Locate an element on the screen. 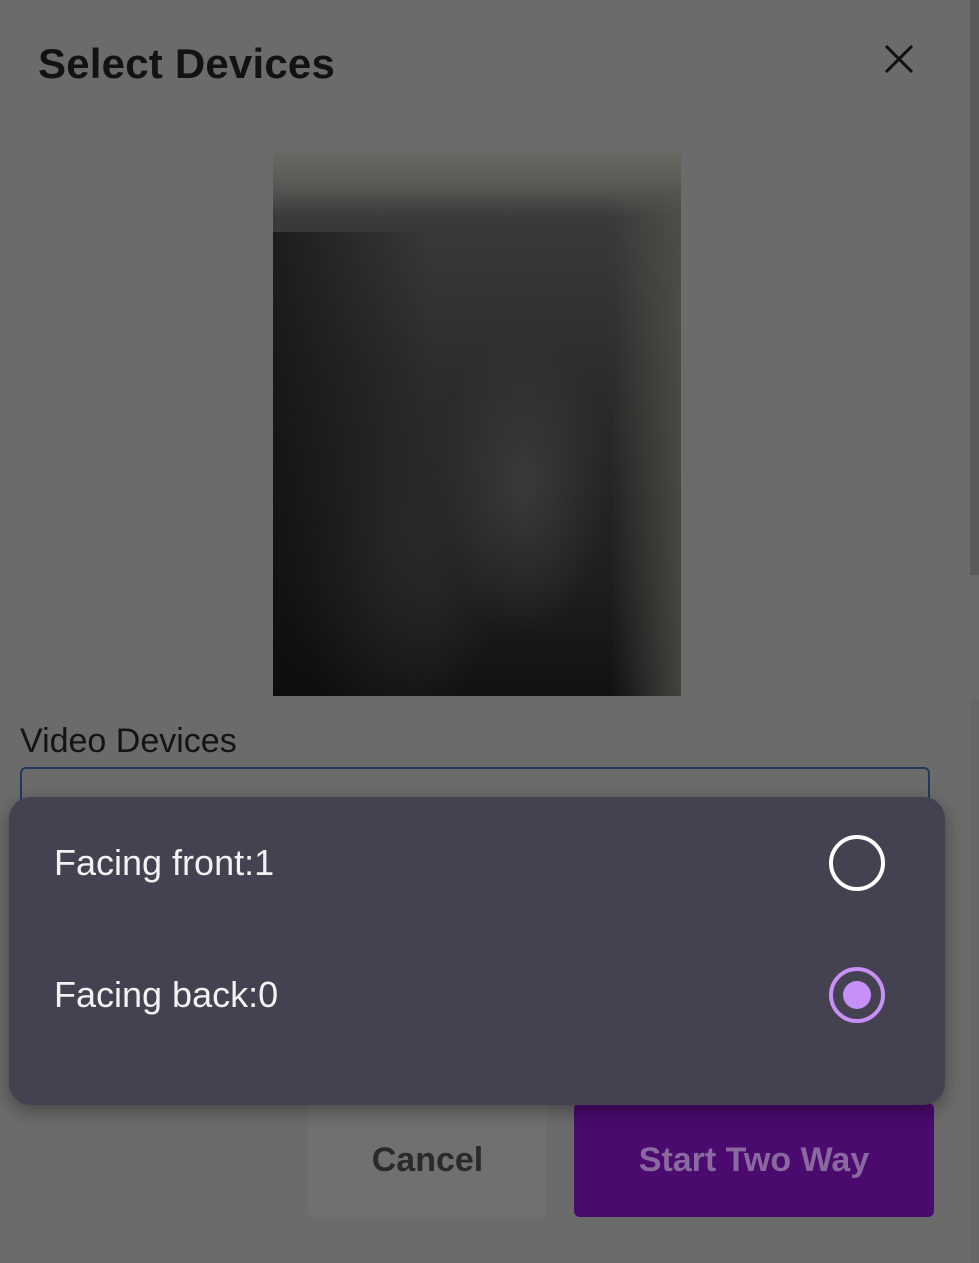 The image size is (979, 1263). preview-shadow is located at coordinates (353, 464).